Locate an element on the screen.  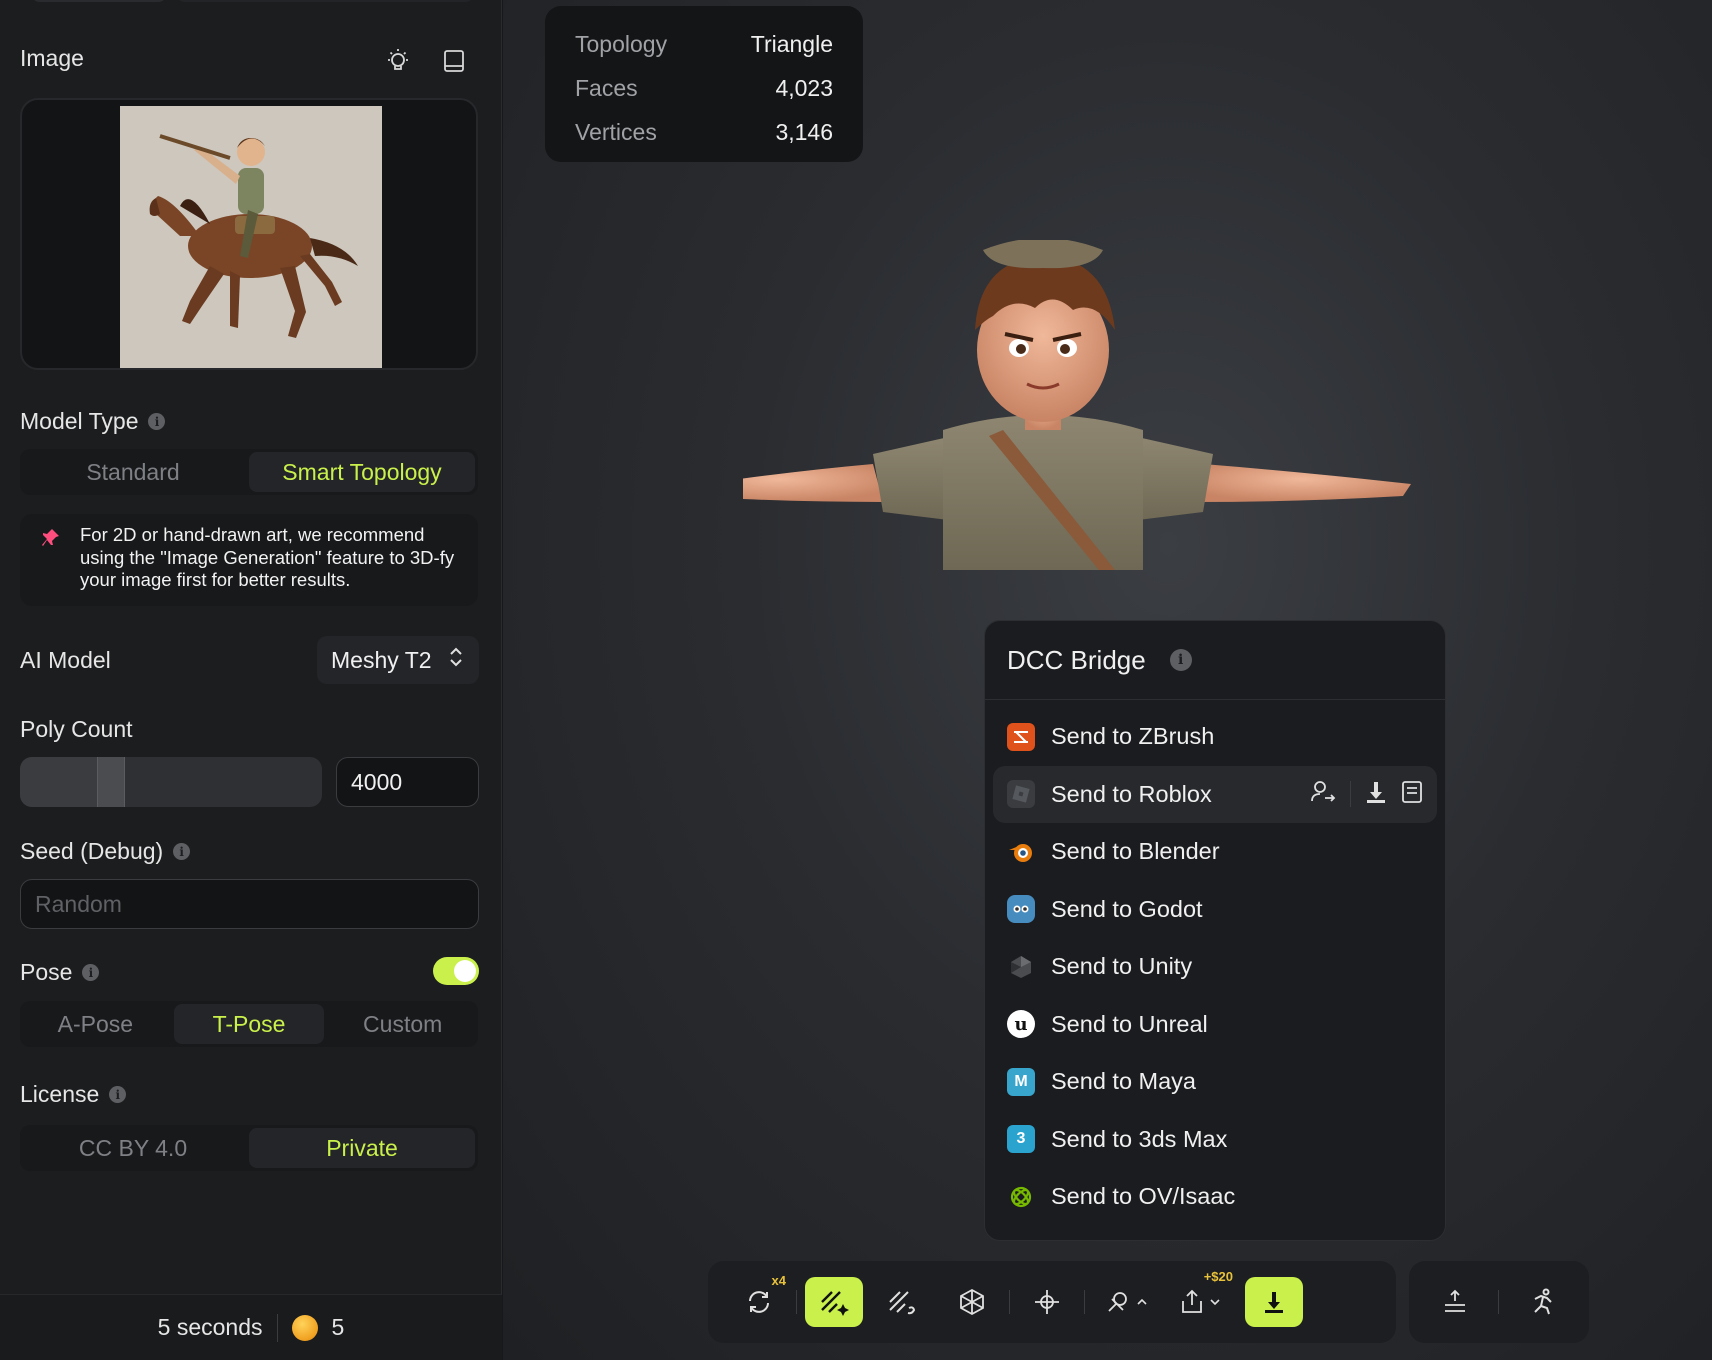
pose-a-pose: A-Pose is located at coordinates (95, 1024).